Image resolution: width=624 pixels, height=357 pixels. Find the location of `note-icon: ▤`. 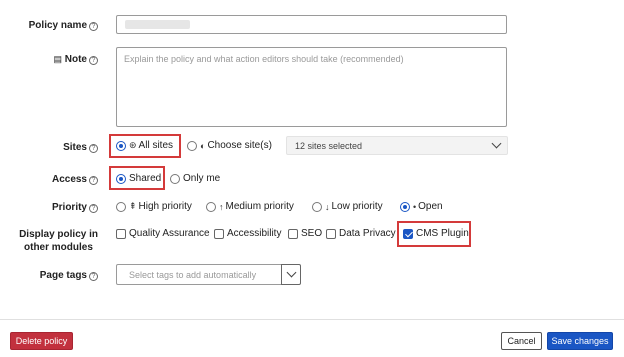

note-icon: ▤ is located at coordinates (57, 59).